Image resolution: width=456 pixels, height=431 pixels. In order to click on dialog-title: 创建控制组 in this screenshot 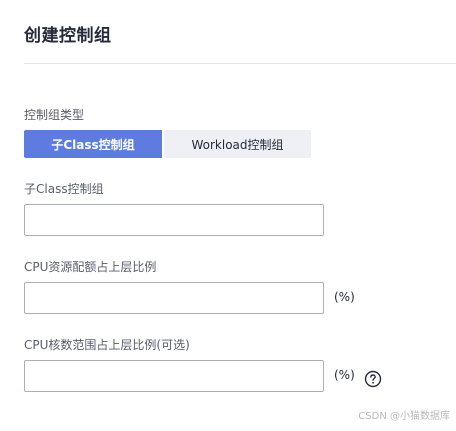, I will do `click(68, 36)`.